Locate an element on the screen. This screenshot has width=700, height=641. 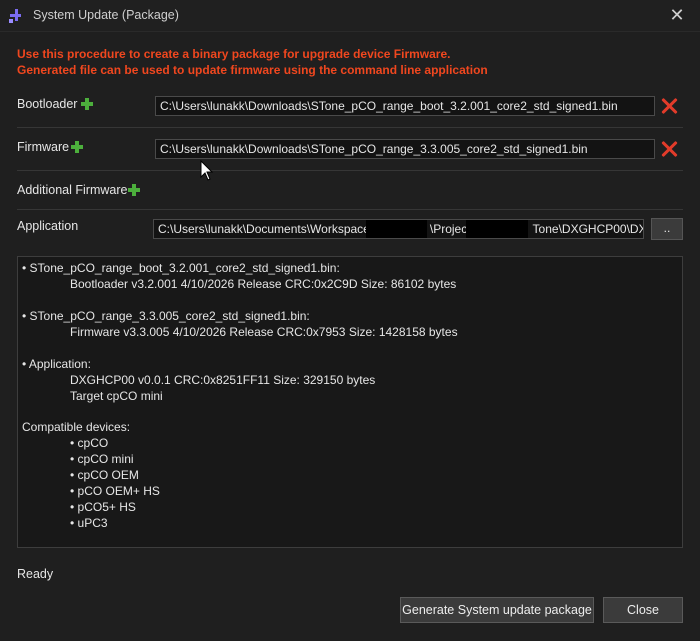
compatible-device-item: • pCO5+ HS is located at coordinates (103, 507).